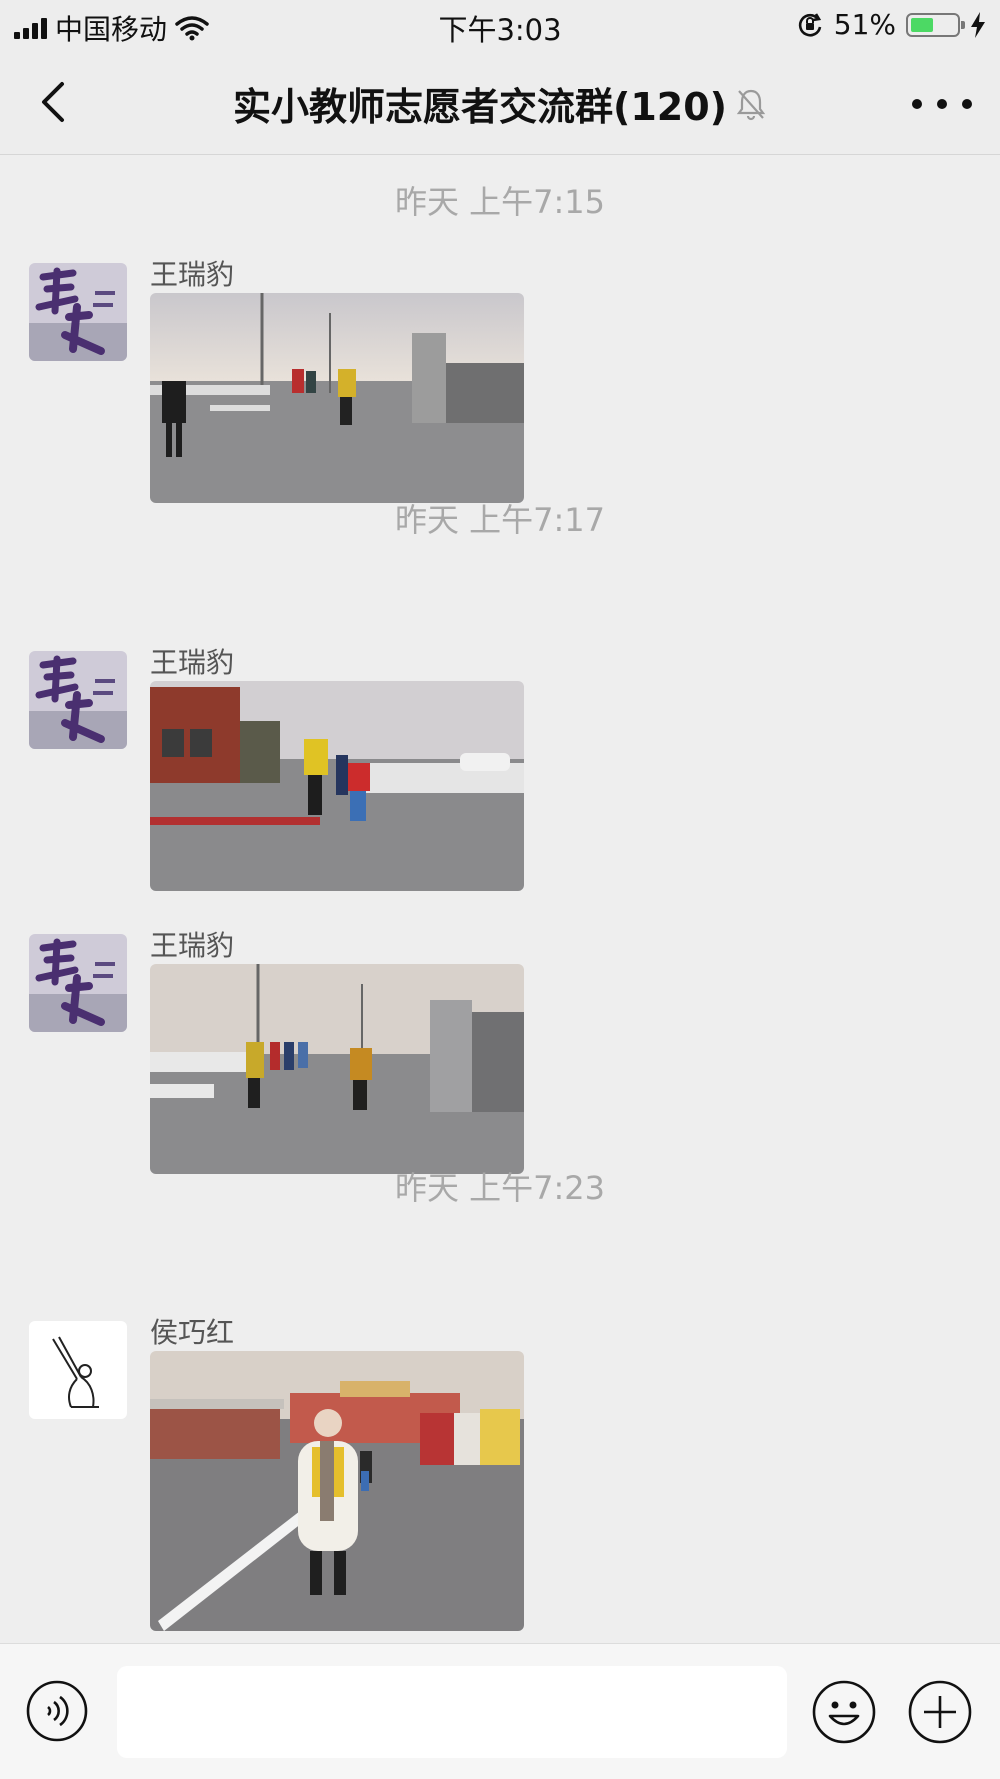 The image size is (1000, 1779). What do you see at coordinates (922, 24) in the screenshot?
I see `battery-fill` at bounding box center [922, 24].